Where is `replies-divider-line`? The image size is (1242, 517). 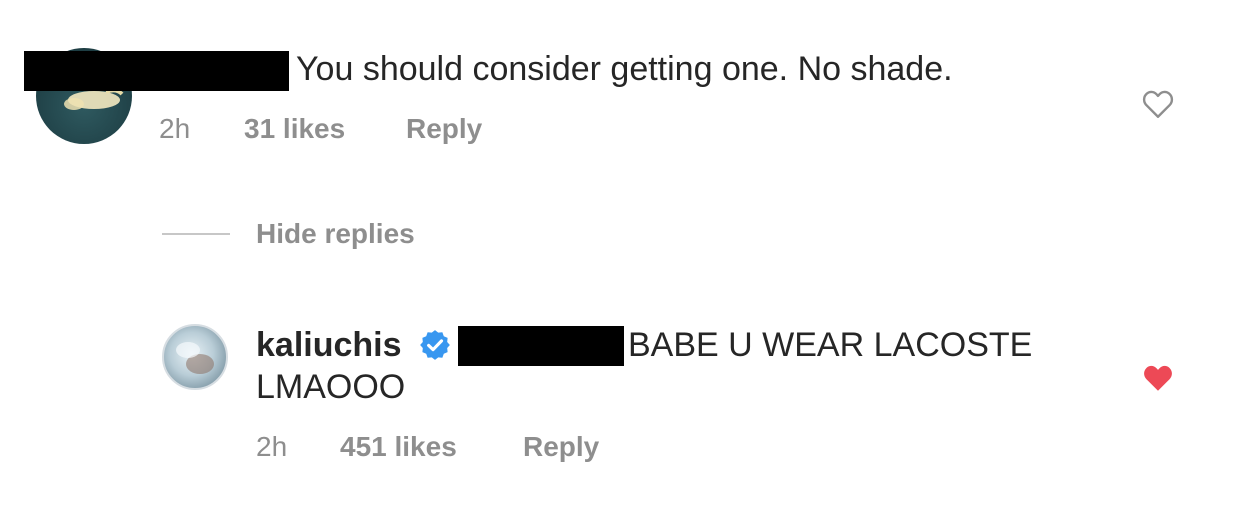
replies-divider-line is located at coordinates (196, 234).